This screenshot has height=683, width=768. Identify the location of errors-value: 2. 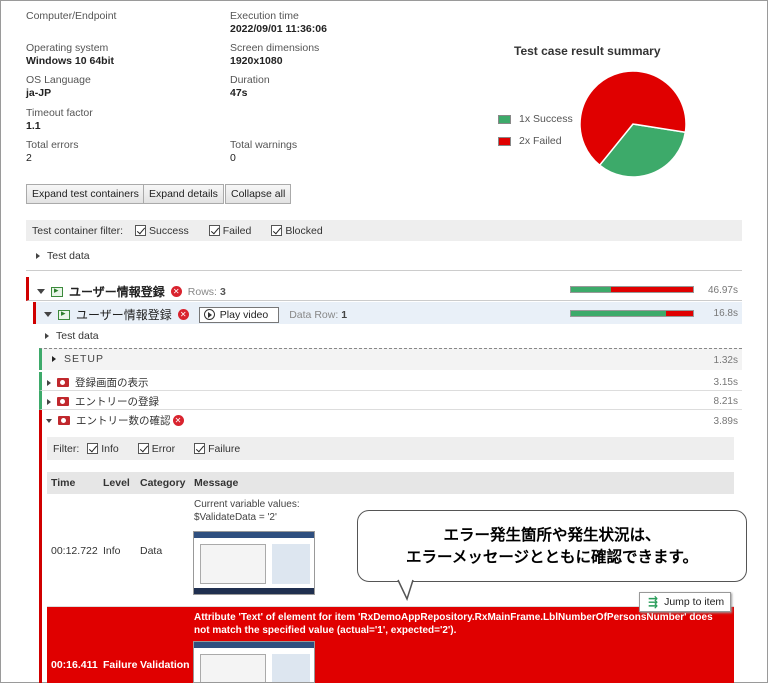
(29, 158).